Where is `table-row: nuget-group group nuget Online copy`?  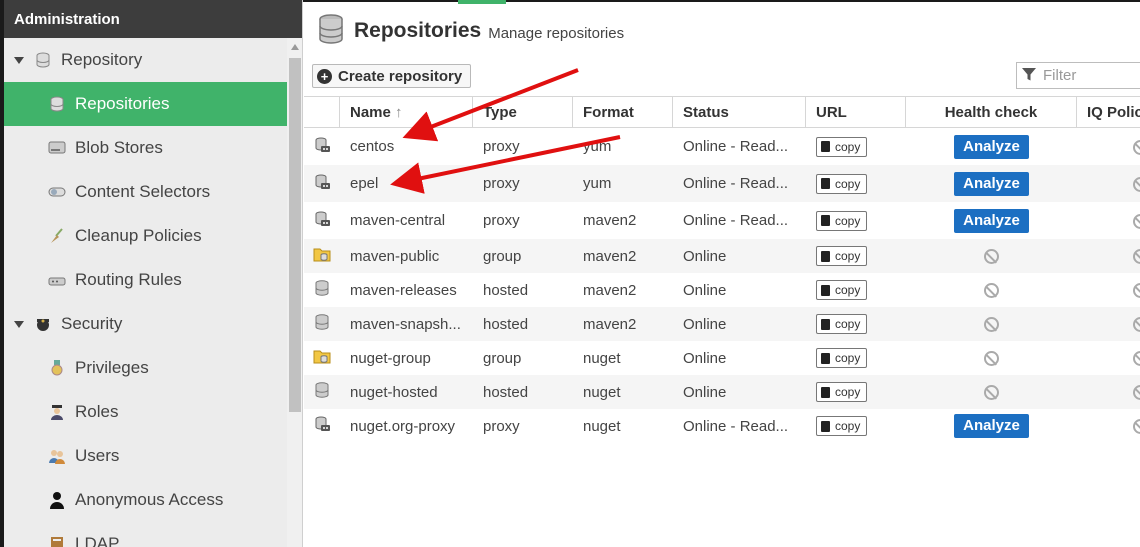 table-row: nuget-group group nuget Online copy is located at coordinates (722, 358).